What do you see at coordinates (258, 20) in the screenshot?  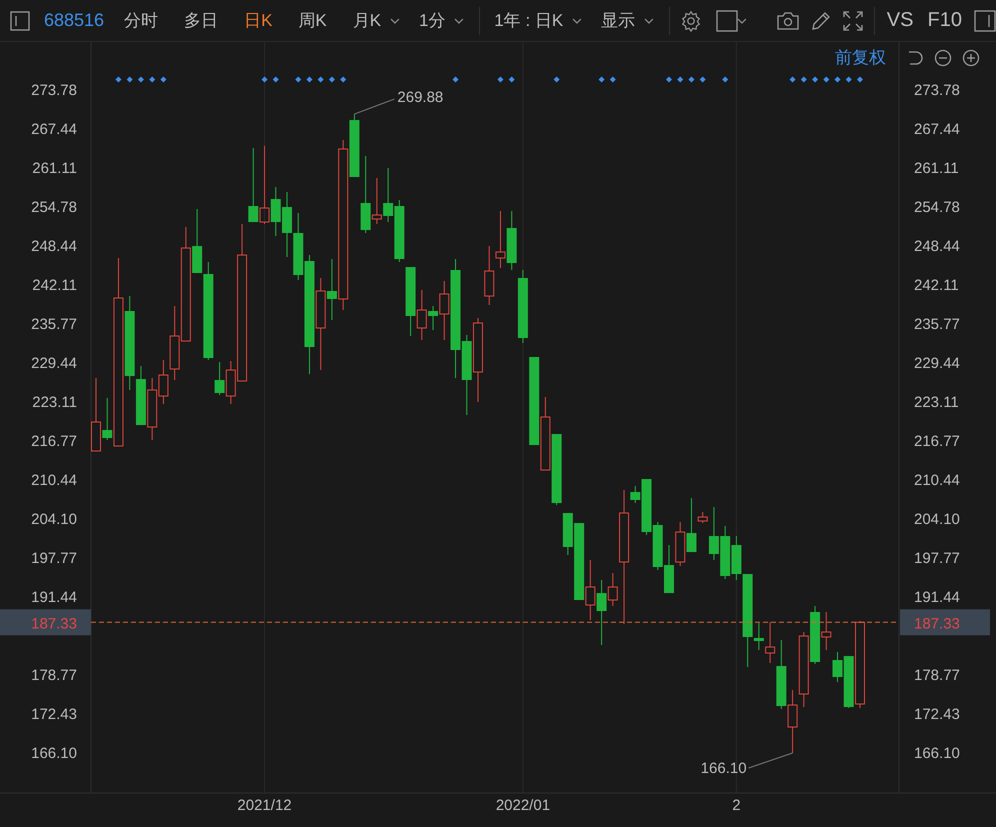 I see `period-tab: 日K` at bounding box center [258, 20].